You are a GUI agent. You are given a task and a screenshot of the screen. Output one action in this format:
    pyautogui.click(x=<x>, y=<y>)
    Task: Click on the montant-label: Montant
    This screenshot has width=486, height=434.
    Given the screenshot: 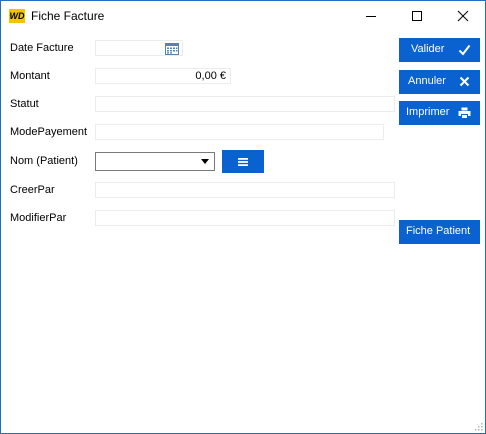 What is the action you would take?
    pyautogui.click(x=30, y=76)
    